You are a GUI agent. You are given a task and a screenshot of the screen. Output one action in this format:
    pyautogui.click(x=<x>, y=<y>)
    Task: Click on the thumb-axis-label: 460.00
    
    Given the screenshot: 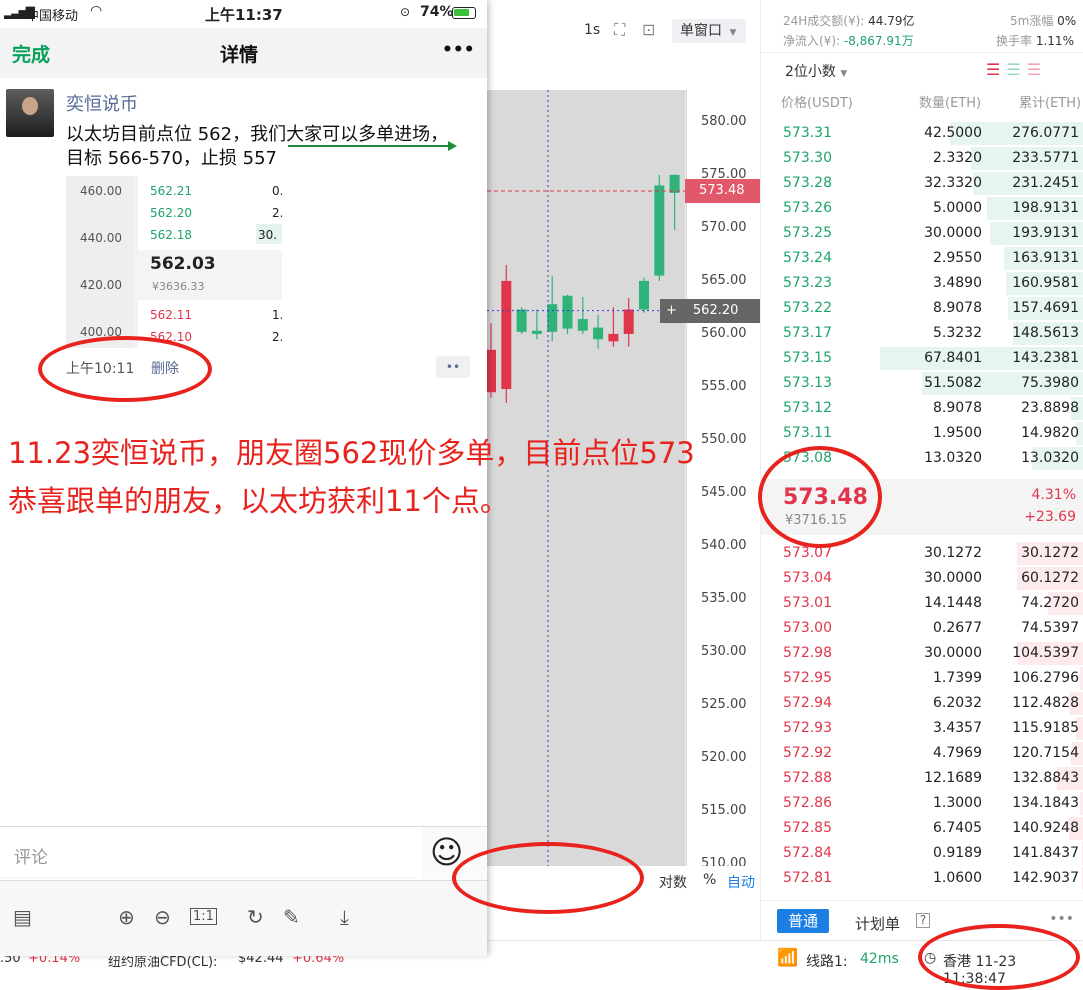 What is the action you would take?
    pyautogui.click(x=101, y=191)
    